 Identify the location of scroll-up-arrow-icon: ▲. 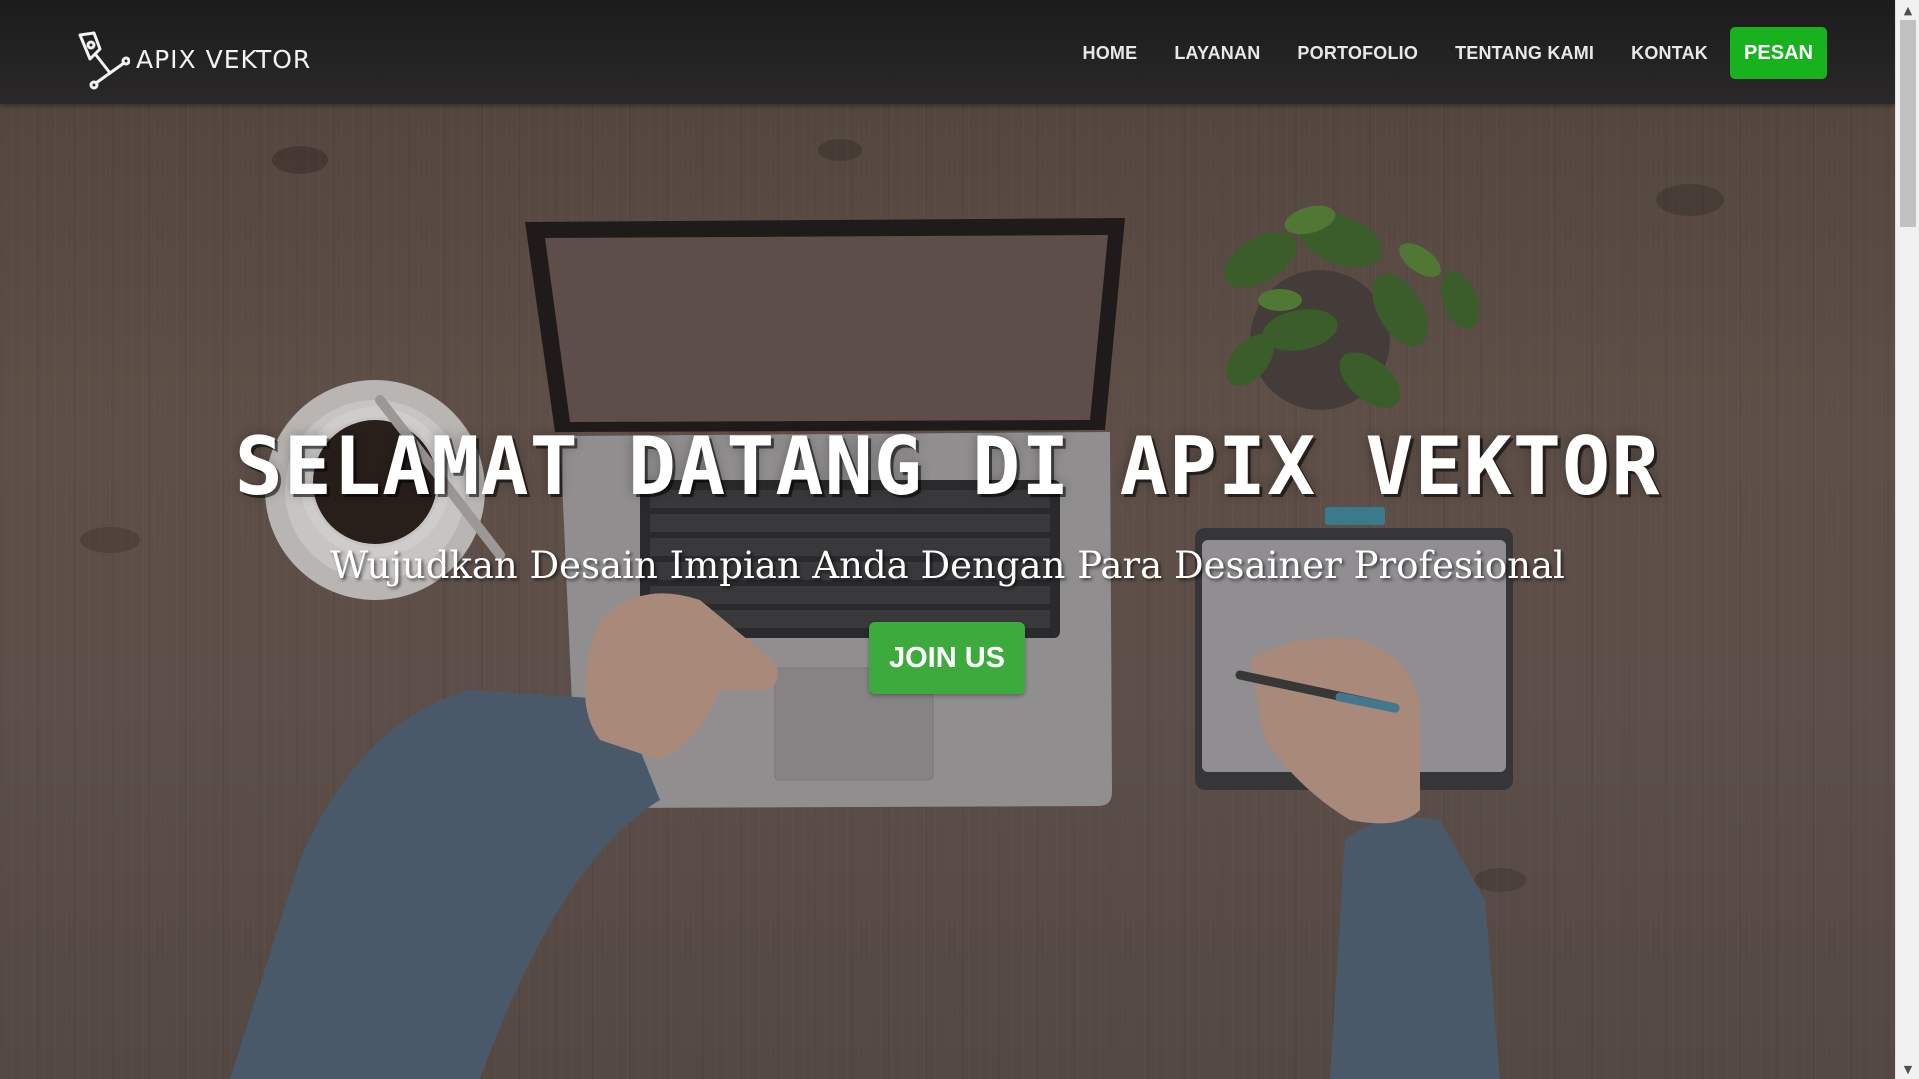
(1907, 10).